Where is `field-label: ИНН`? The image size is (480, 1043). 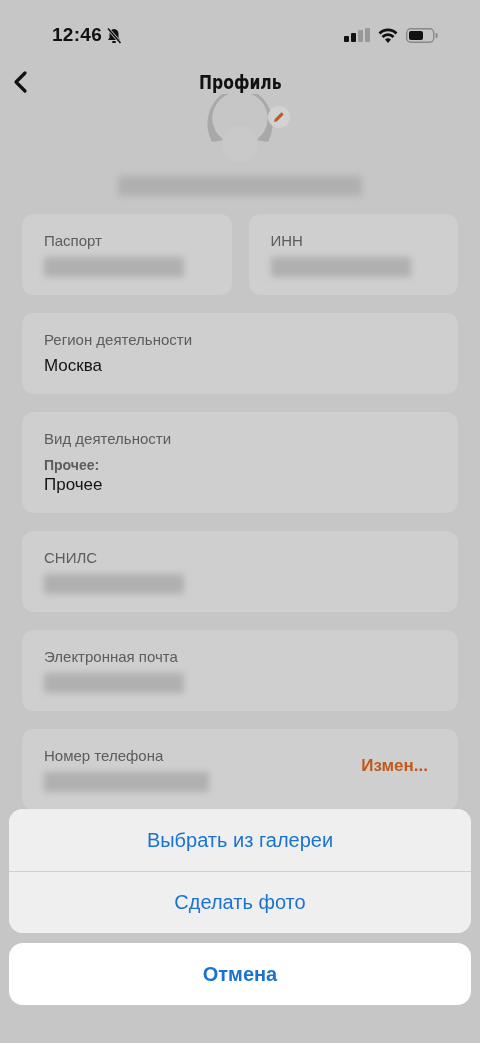
field-label: ИНН is located at coordinates (287, 240).